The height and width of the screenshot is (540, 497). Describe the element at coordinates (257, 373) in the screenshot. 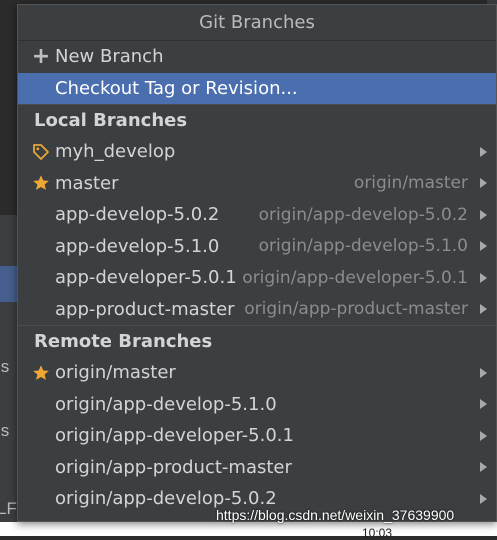

I see `remote-branch-item: origin/master` at that location.